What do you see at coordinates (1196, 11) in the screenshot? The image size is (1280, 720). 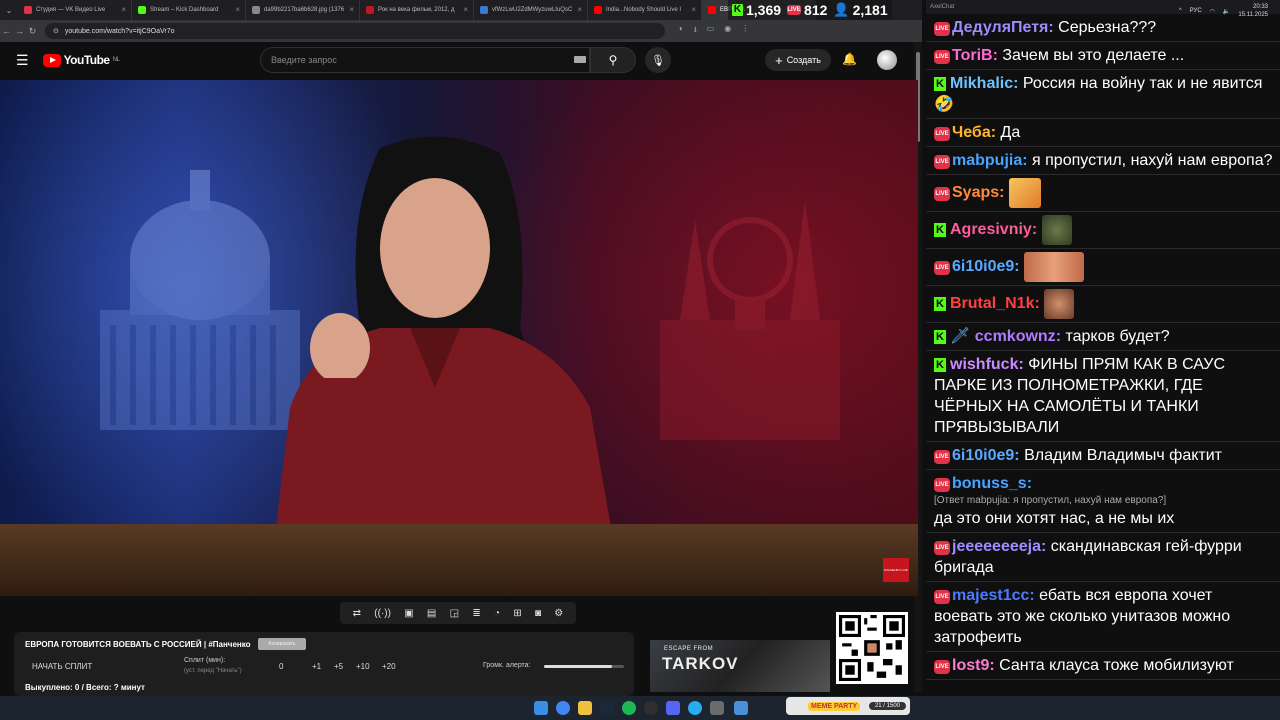 I see `lang-indicator: РУС` at bounding box center [1196, 11].